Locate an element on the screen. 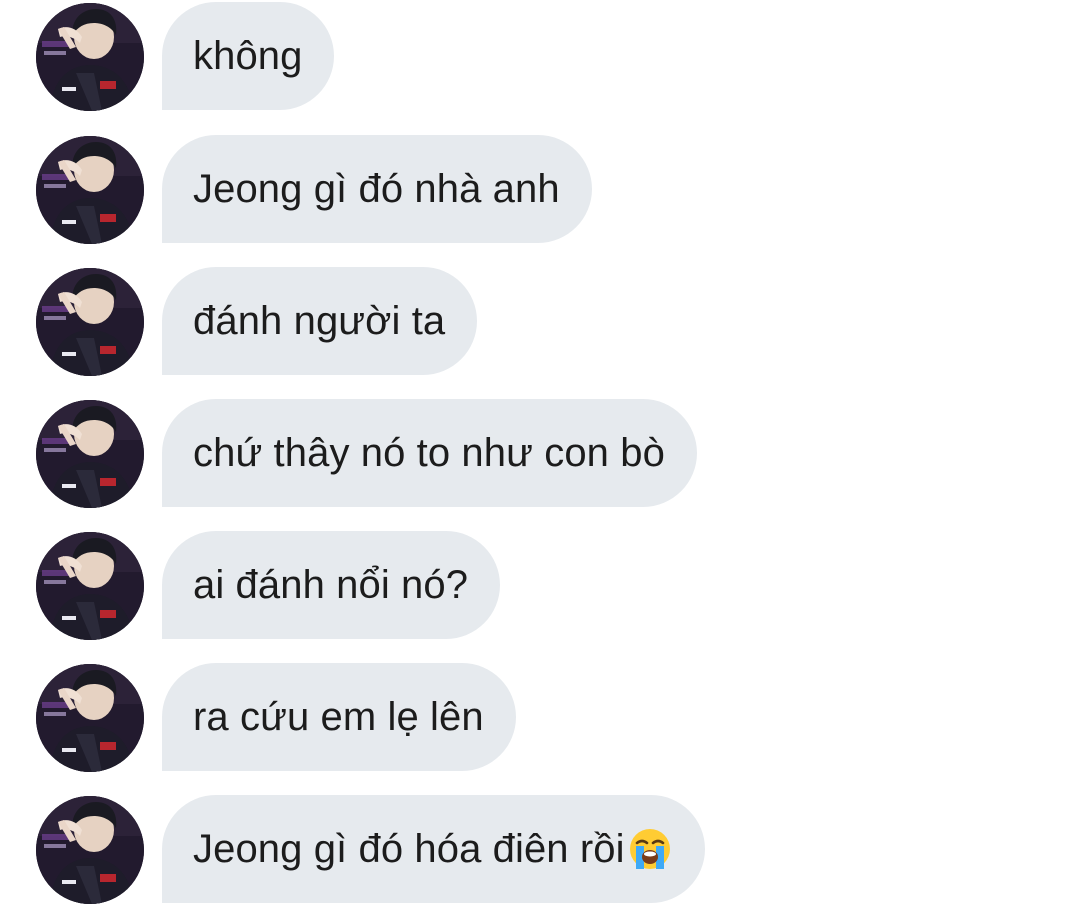 This screenshot has height=918, width=1080. message-bubble: Jeong gì đó nhà anh is located at coordinates (377, 189).